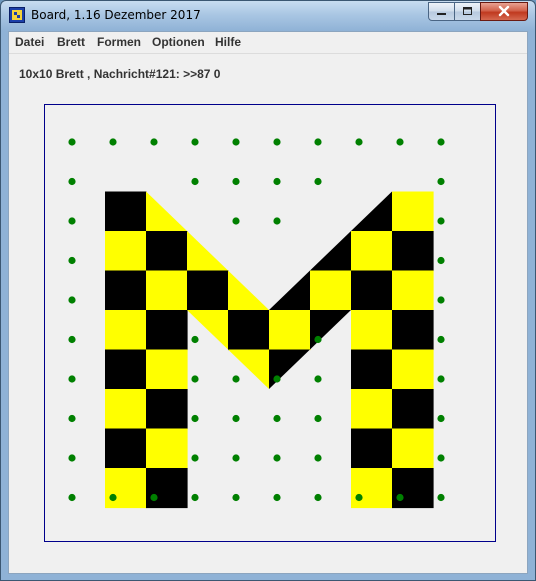  I want to click on menu-optionen: Optionen, so click(178, 42).